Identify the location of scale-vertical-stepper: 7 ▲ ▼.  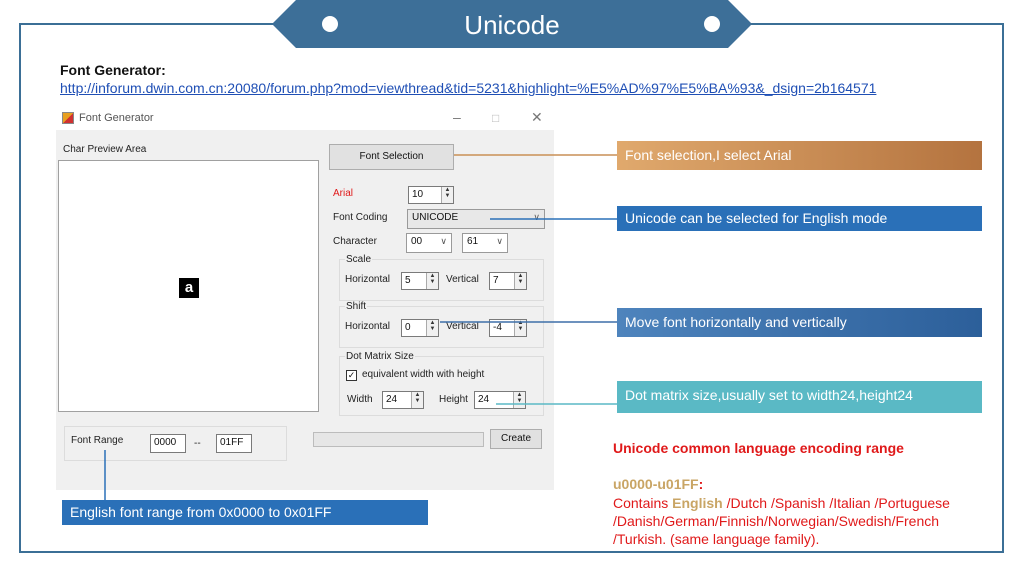
(508, 281).